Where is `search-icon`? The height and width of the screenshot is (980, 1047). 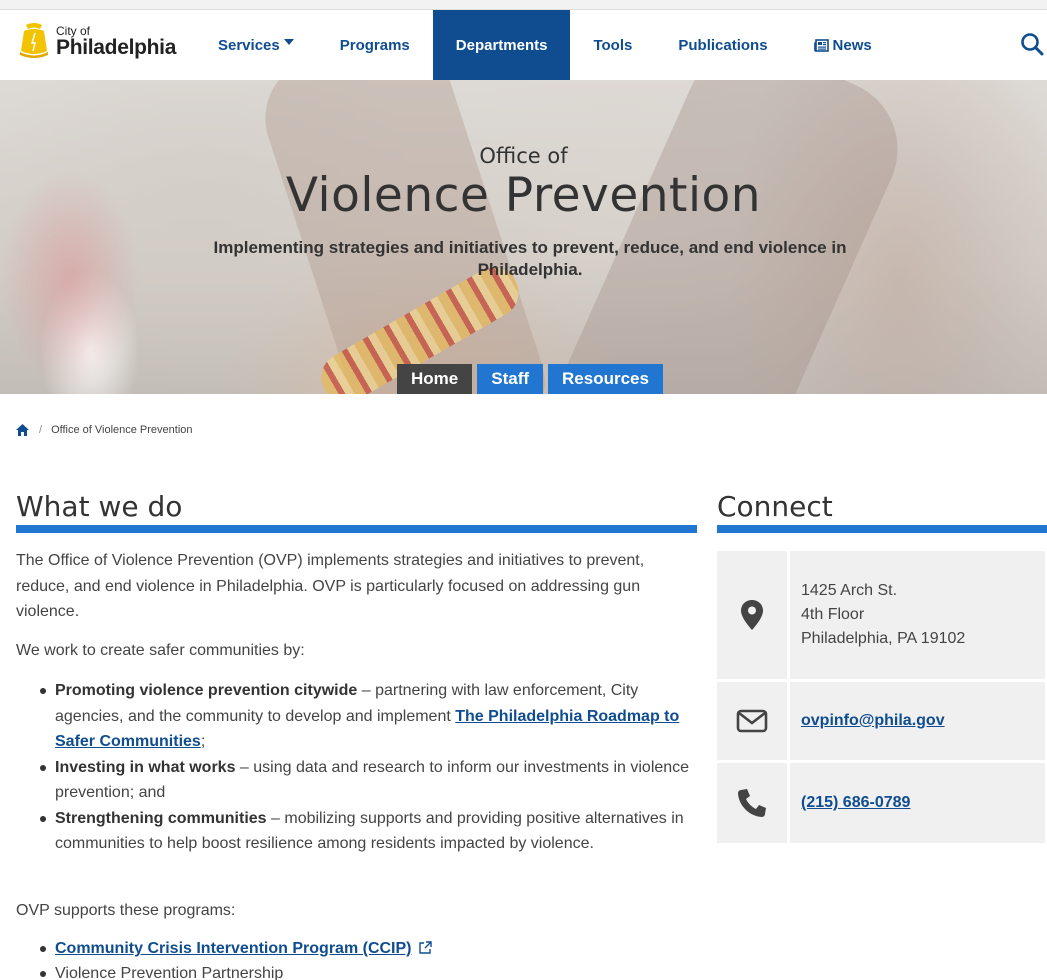 search-icon is located at coordinates (1032, 44).